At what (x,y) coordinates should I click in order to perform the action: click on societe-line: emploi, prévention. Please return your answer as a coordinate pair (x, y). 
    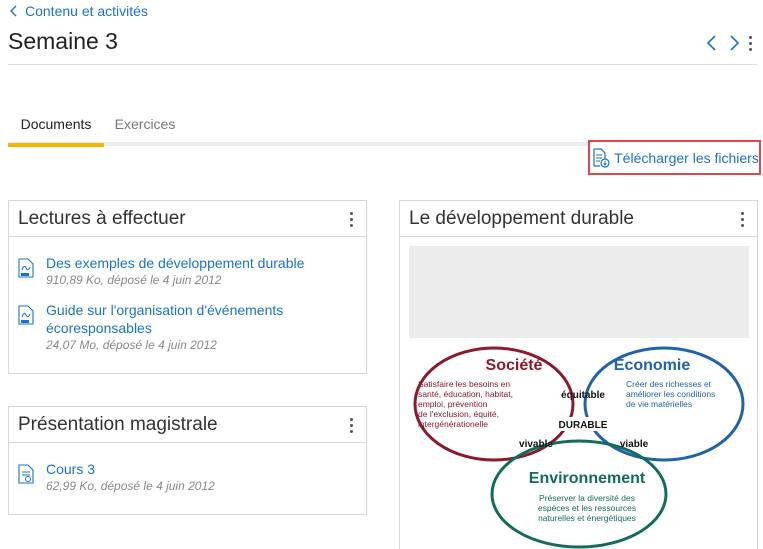
    Looking at the image, I should click on (453, 404).